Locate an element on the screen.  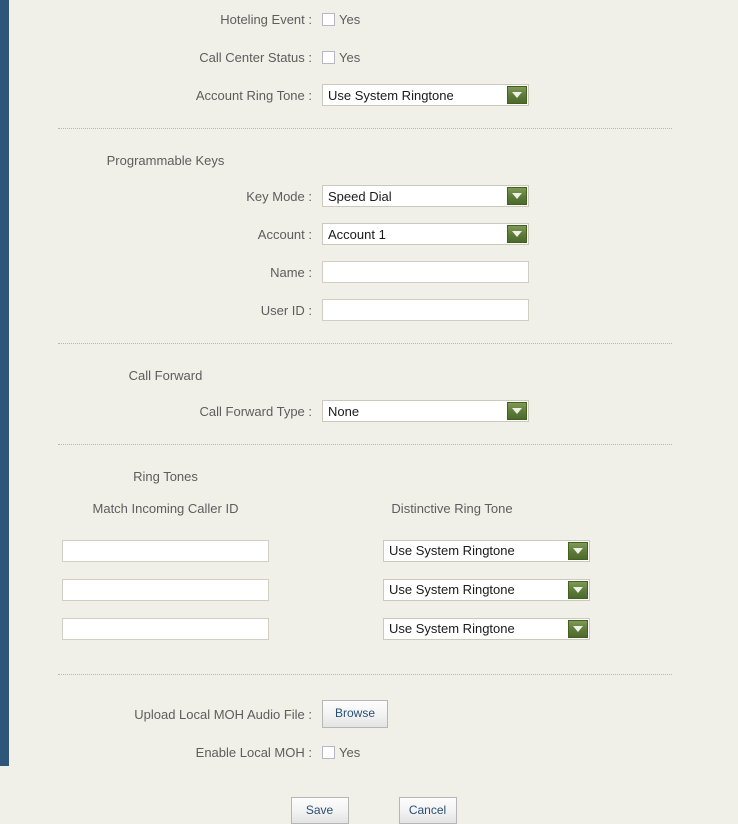
hoteling-event-label: Hoteling Event : is located at coordinates (266, 19).